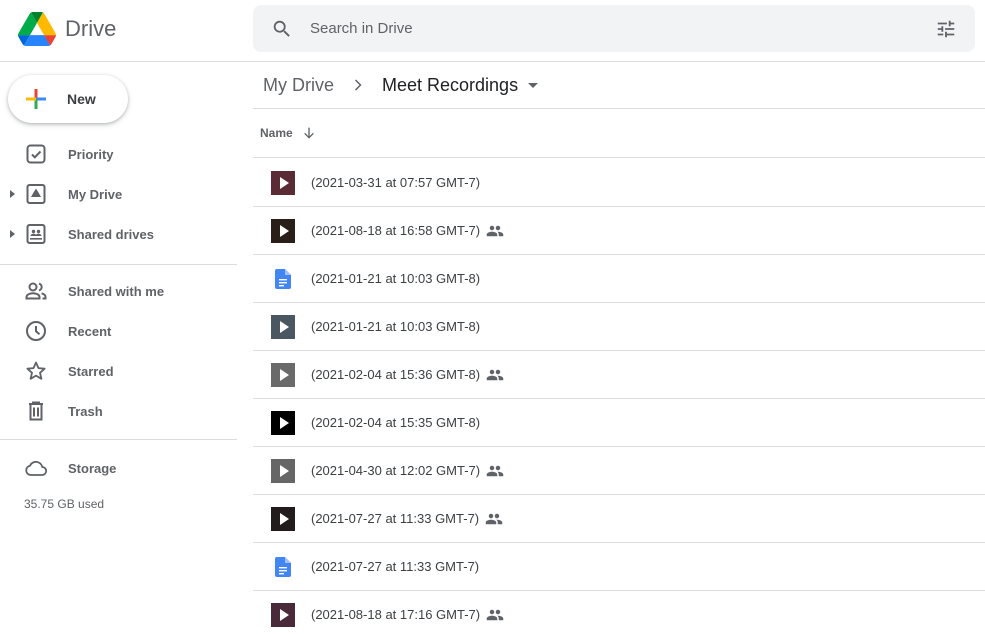 The width and height of the screenshot is (985, 634). I want to click on file-row: (2021-02-04 at 15:35 GMT-8), so click(619, 423).